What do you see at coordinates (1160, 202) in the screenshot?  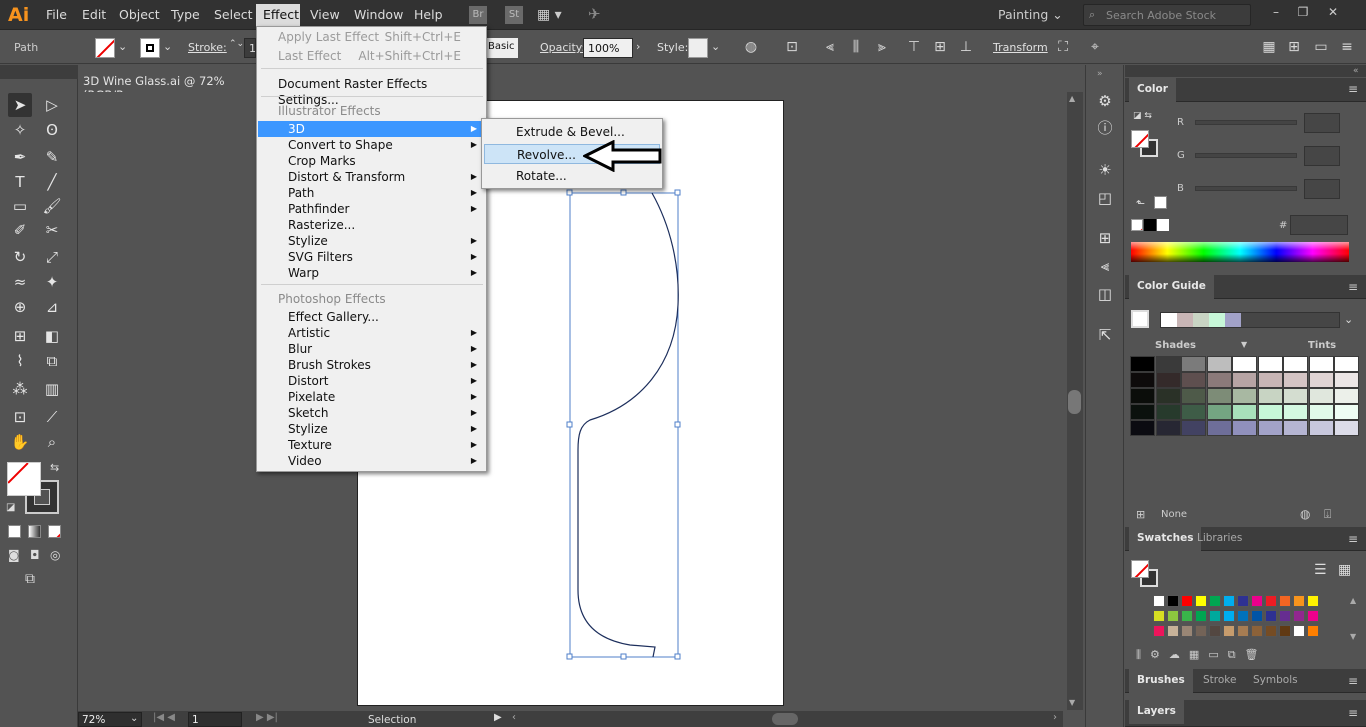 I see `web-safe-swatch` at bounding box center [1160, 202].